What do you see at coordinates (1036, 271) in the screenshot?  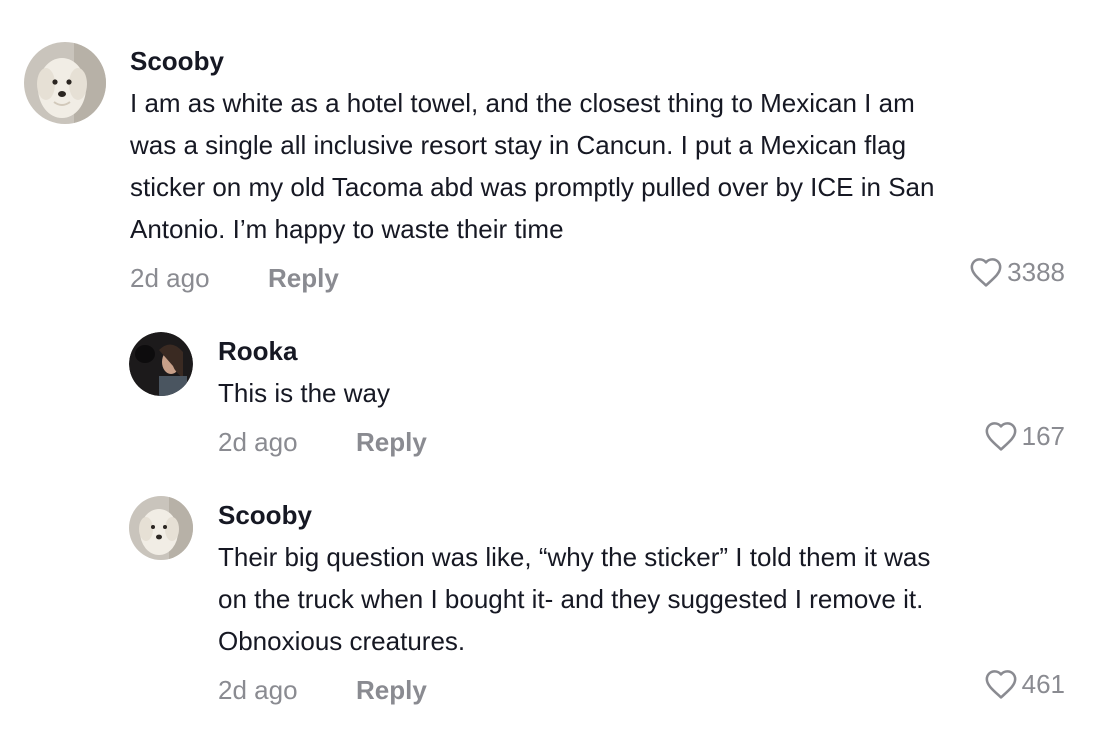 I see `like-count: 3388` at bounding box center [1036, 271].